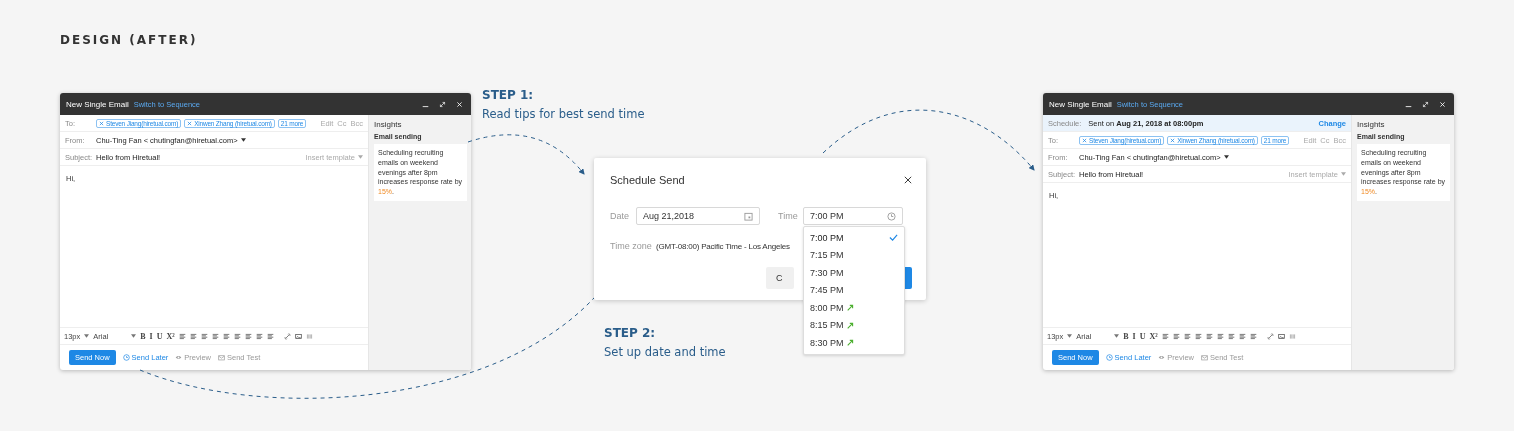  Describe the element at coordinates (647, 180) in the screenshot. I see `dialog-title: Schedule Send` at that location.